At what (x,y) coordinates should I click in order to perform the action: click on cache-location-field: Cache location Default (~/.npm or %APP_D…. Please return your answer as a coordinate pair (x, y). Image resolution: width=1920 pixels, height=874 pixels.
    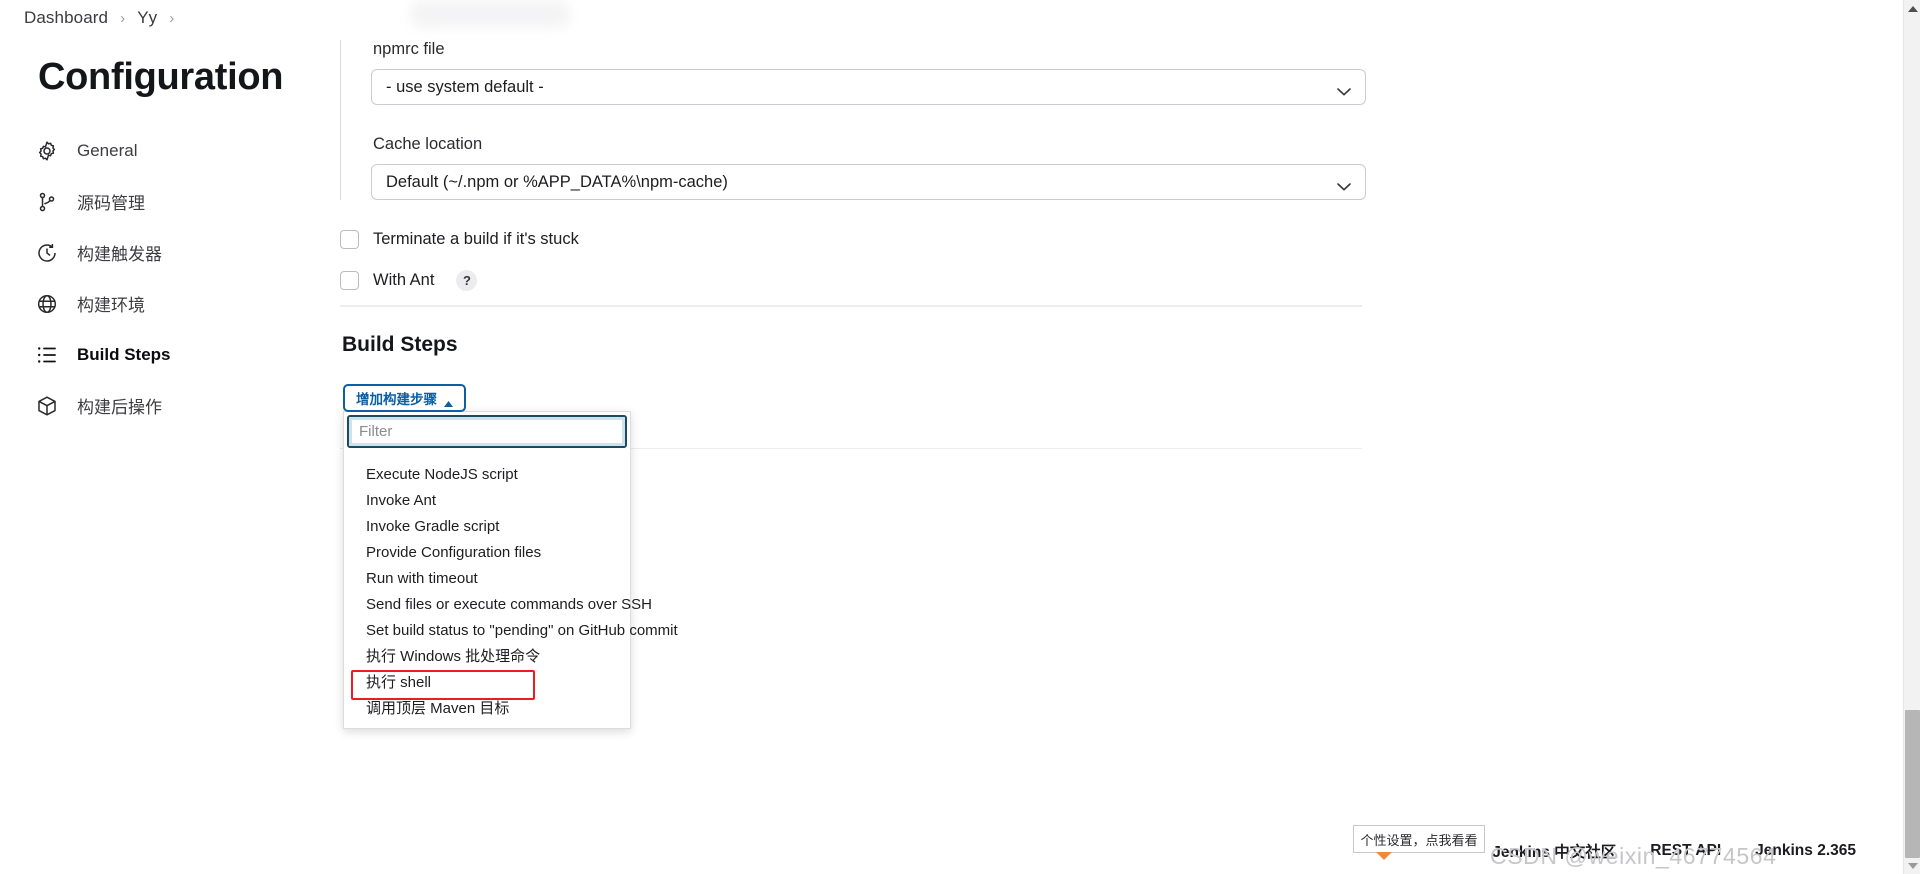
    Looking at the image, I should click on (868, 167).